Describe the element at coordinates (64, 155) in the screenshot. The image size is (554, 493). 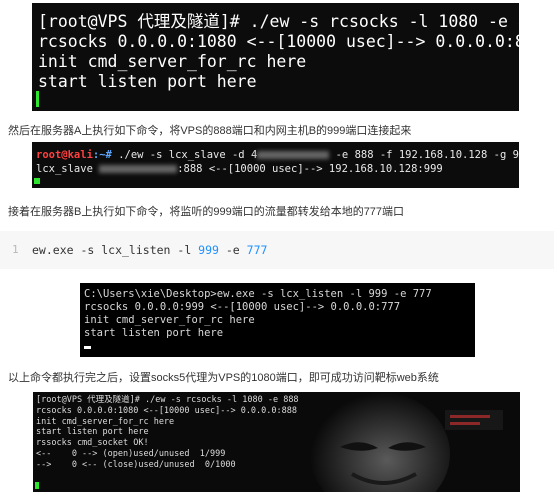
I see `prompt-user: root@kali` at that location.